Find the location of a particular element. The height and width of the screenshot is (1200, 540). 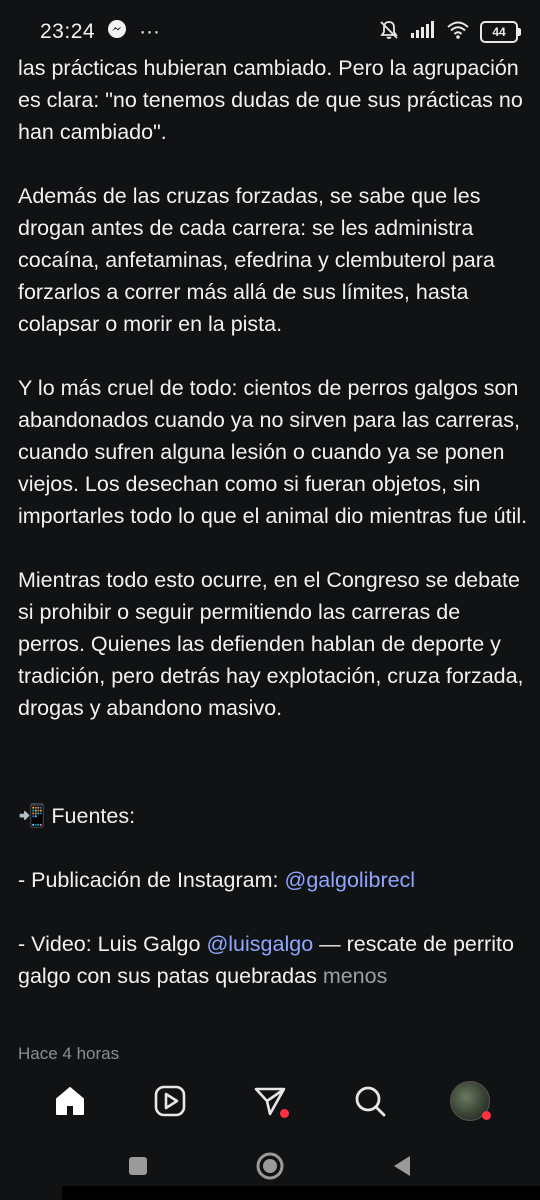

nav-home is located at coordinates (70, 1101).